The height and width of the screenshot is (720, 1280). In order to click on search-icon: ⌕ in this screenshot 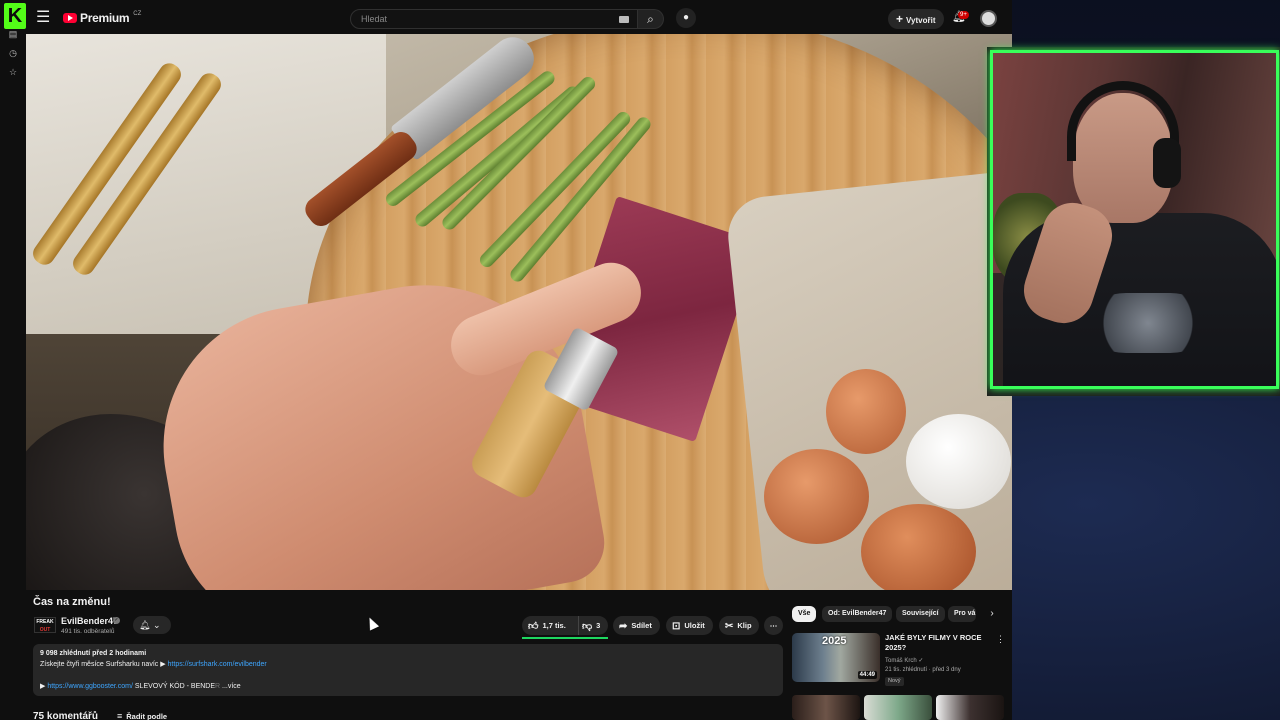, I will do `click(651, 19)`.